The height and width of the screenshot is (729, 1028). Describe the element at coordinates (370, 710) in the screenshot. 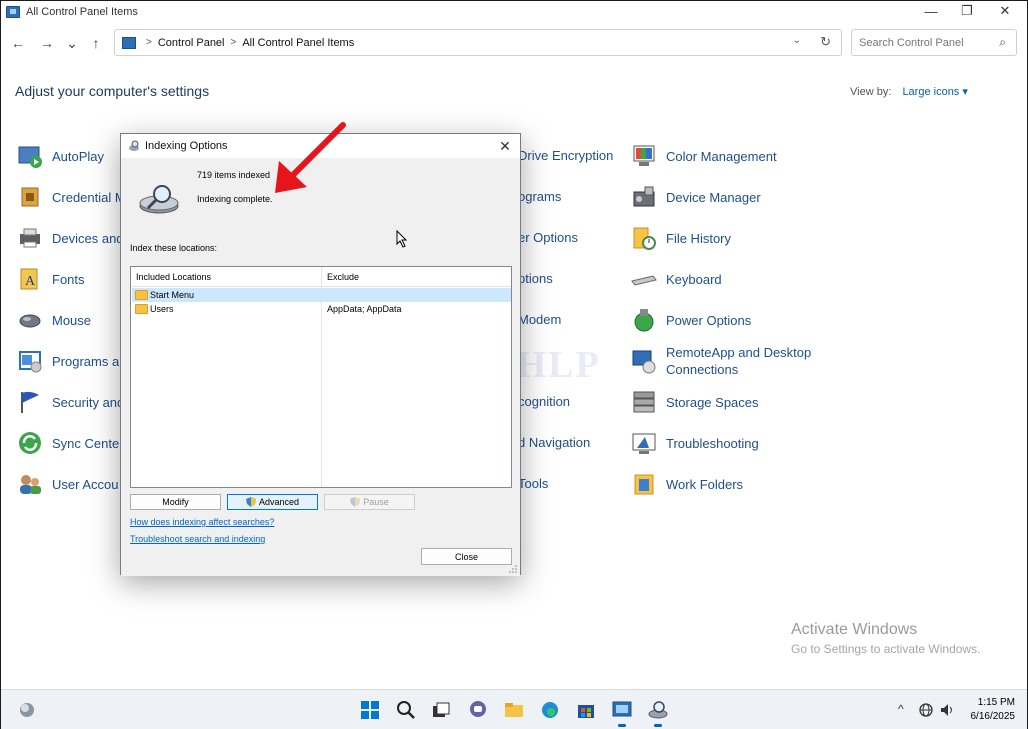

I see `start-icon` at that location.